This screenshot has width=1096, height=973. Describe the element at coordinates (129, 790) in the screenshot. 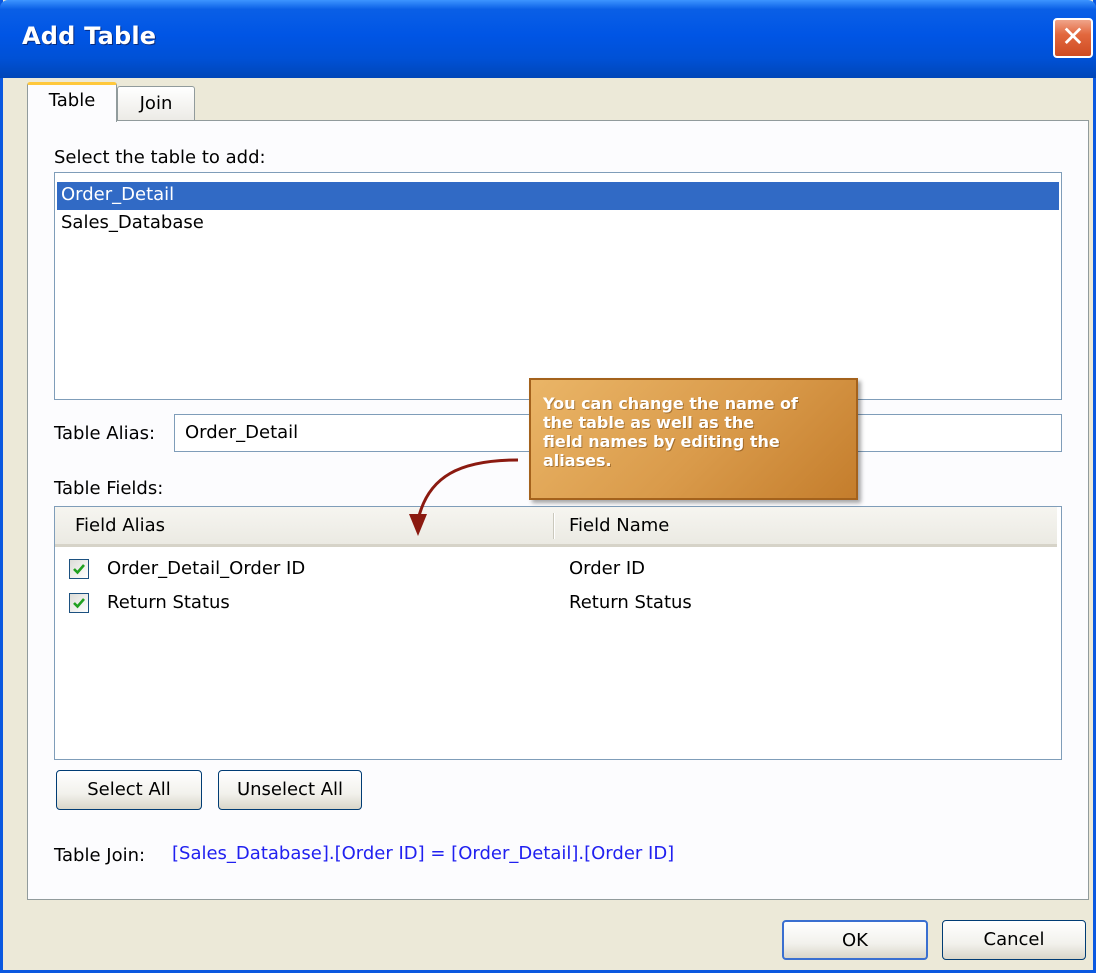

I see `select-all-button: Select All` at that location.